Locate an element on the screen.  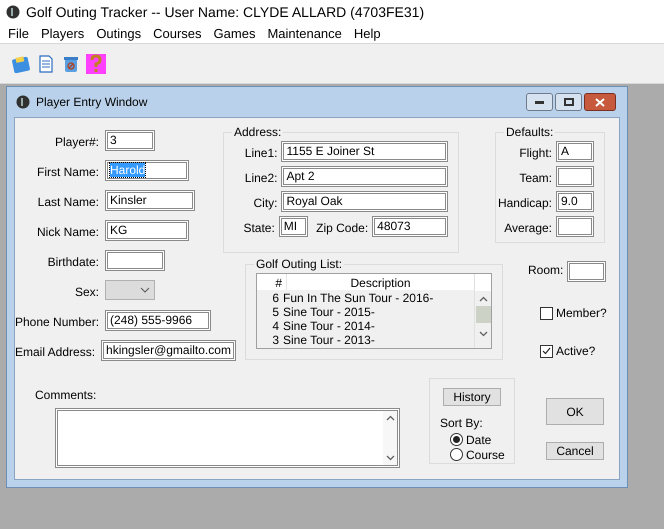
text-field: MI is located at coordinates (293, 226).